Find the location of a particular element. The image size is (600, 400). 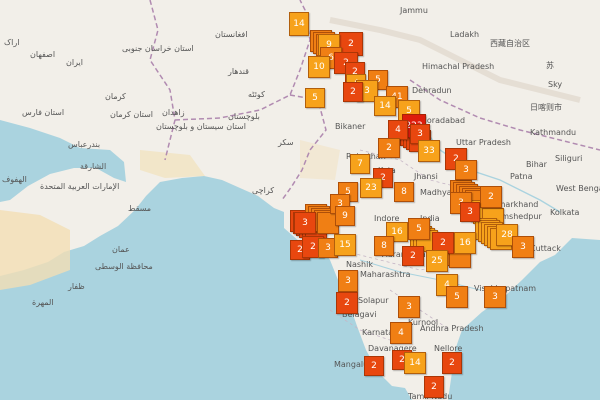

marker-cluster: 7 is located at coordinates (360, 164).